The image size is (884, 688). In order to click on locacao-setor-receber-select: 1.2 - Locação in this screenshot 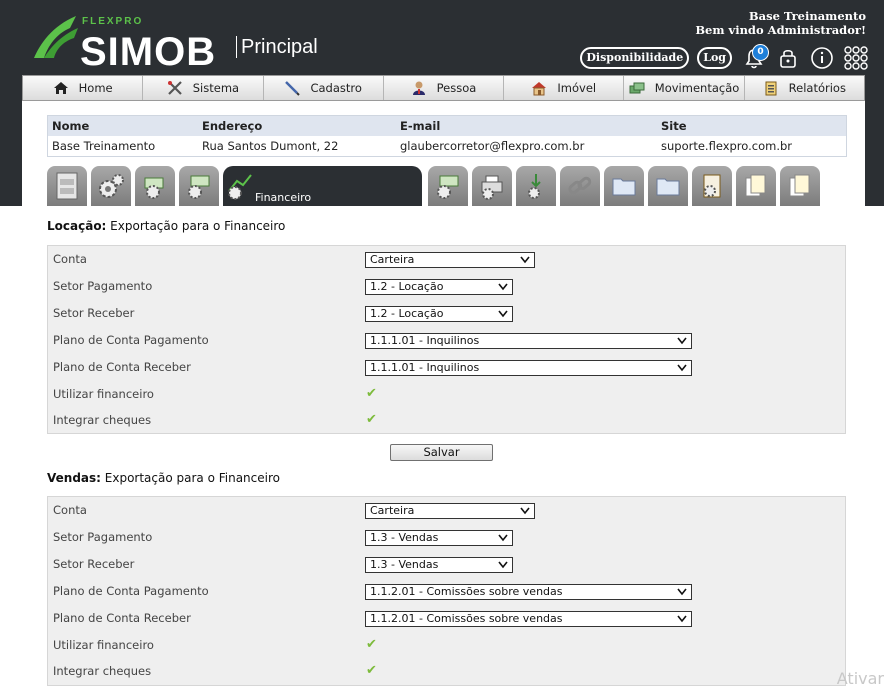, I will do `click(439, 314)`.